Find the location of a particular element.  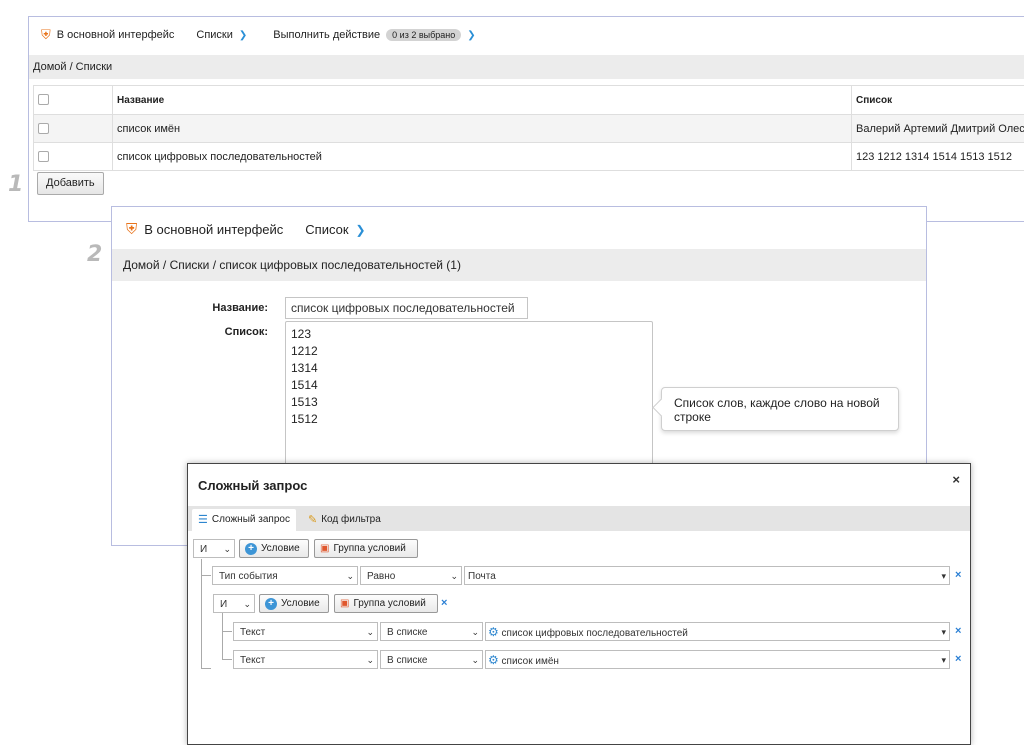

list-line: 1212 is located at coordinates (469, 351).